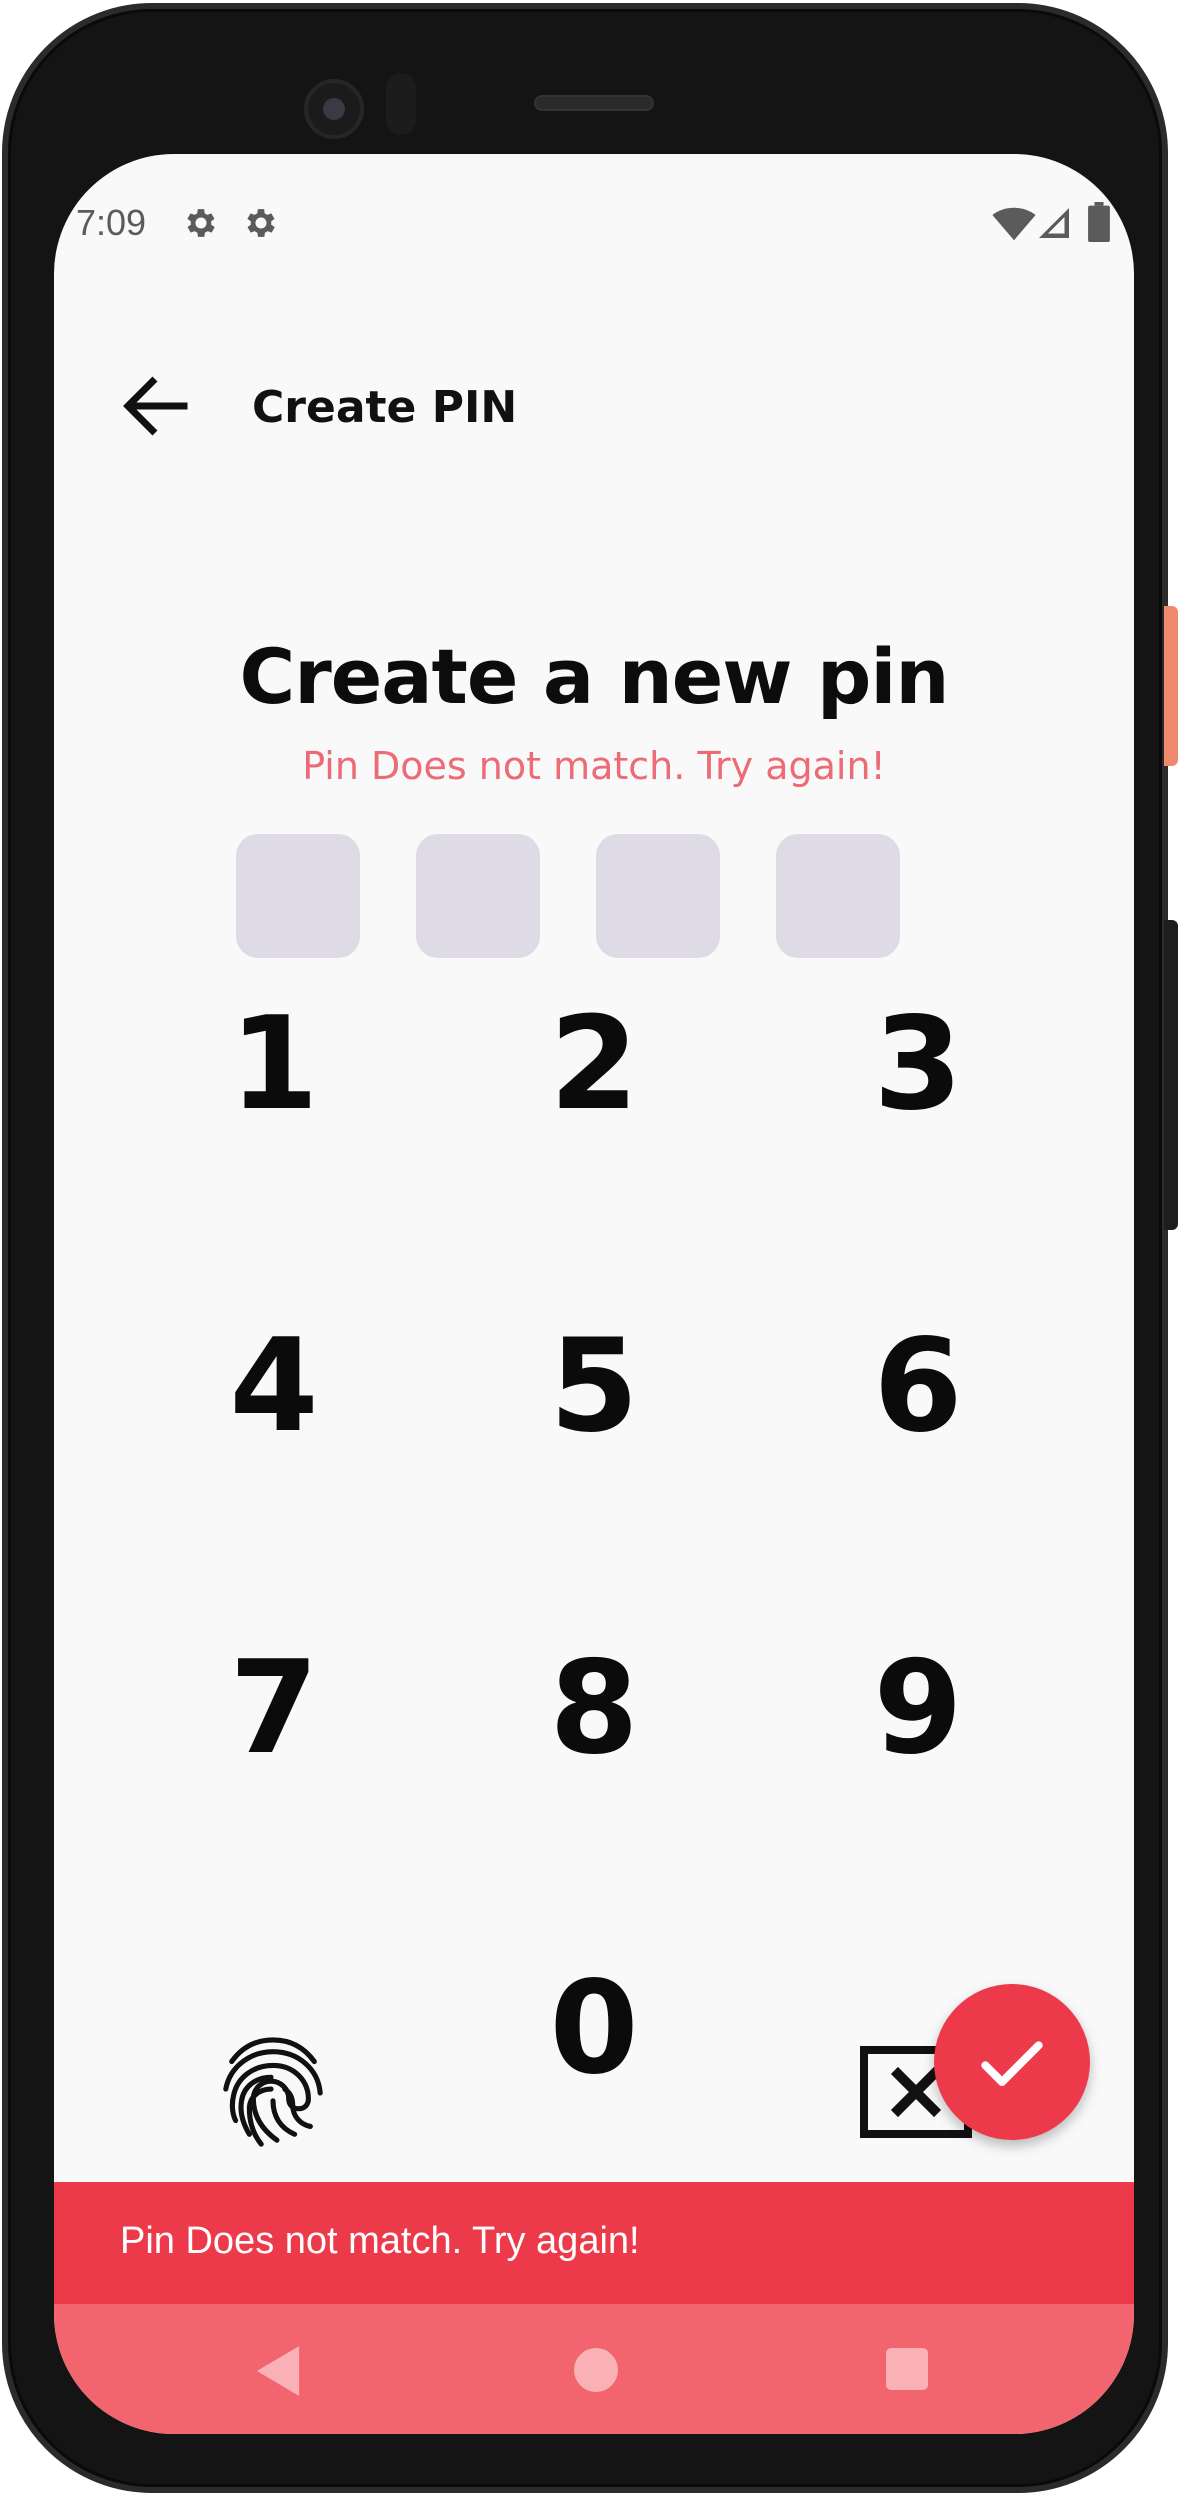 Image resolution: width=1178 pixels, height=2498 pixels. I want to click on key-7: 7, so click(274, 1708).